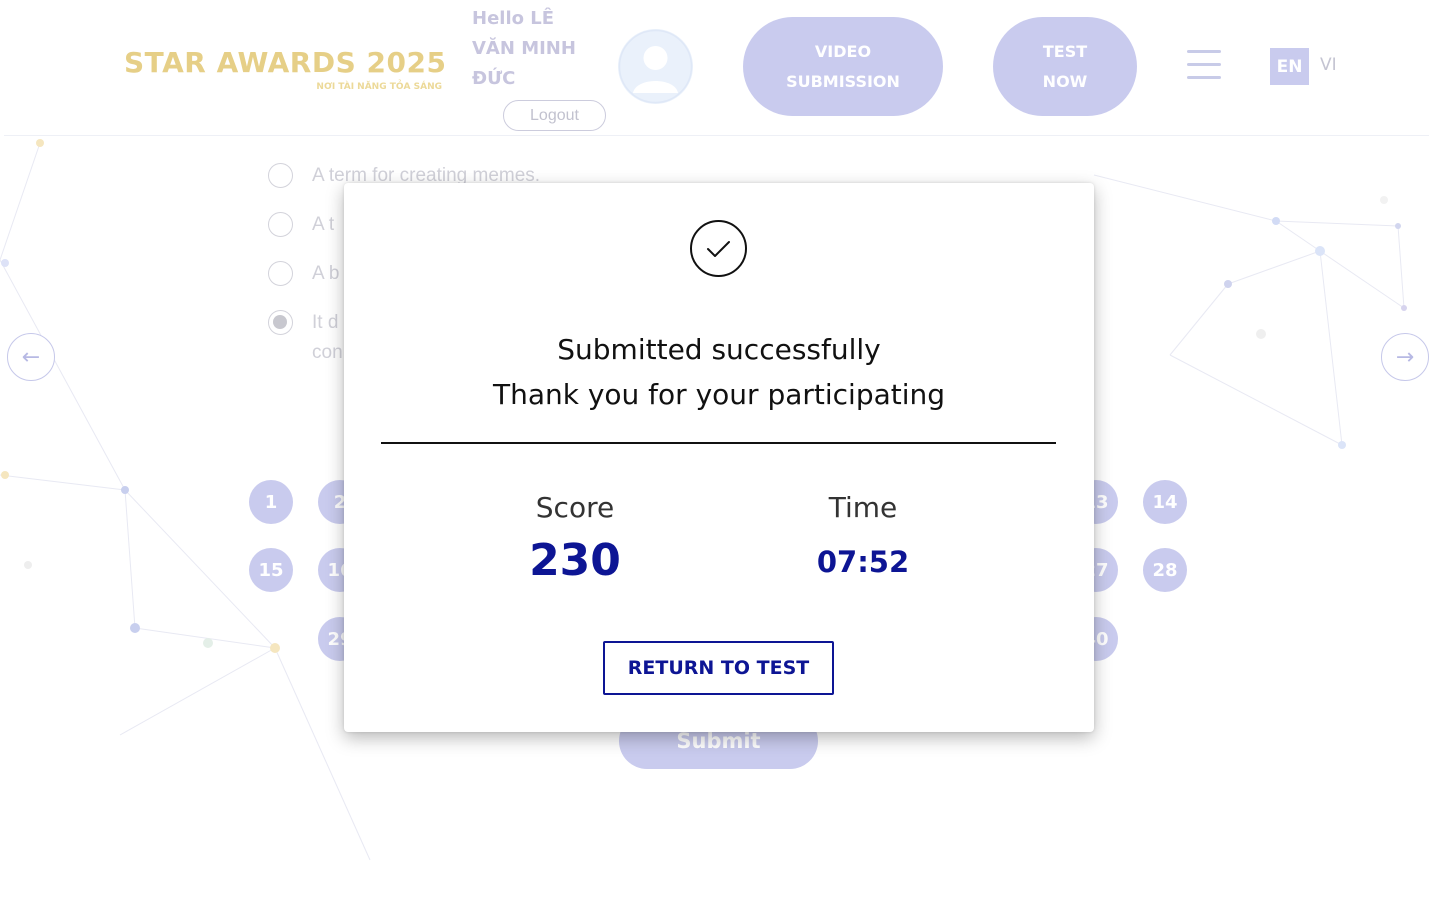  I want to click on video-submission-button: VIDEO SUBMISSION, so click(843, 66).